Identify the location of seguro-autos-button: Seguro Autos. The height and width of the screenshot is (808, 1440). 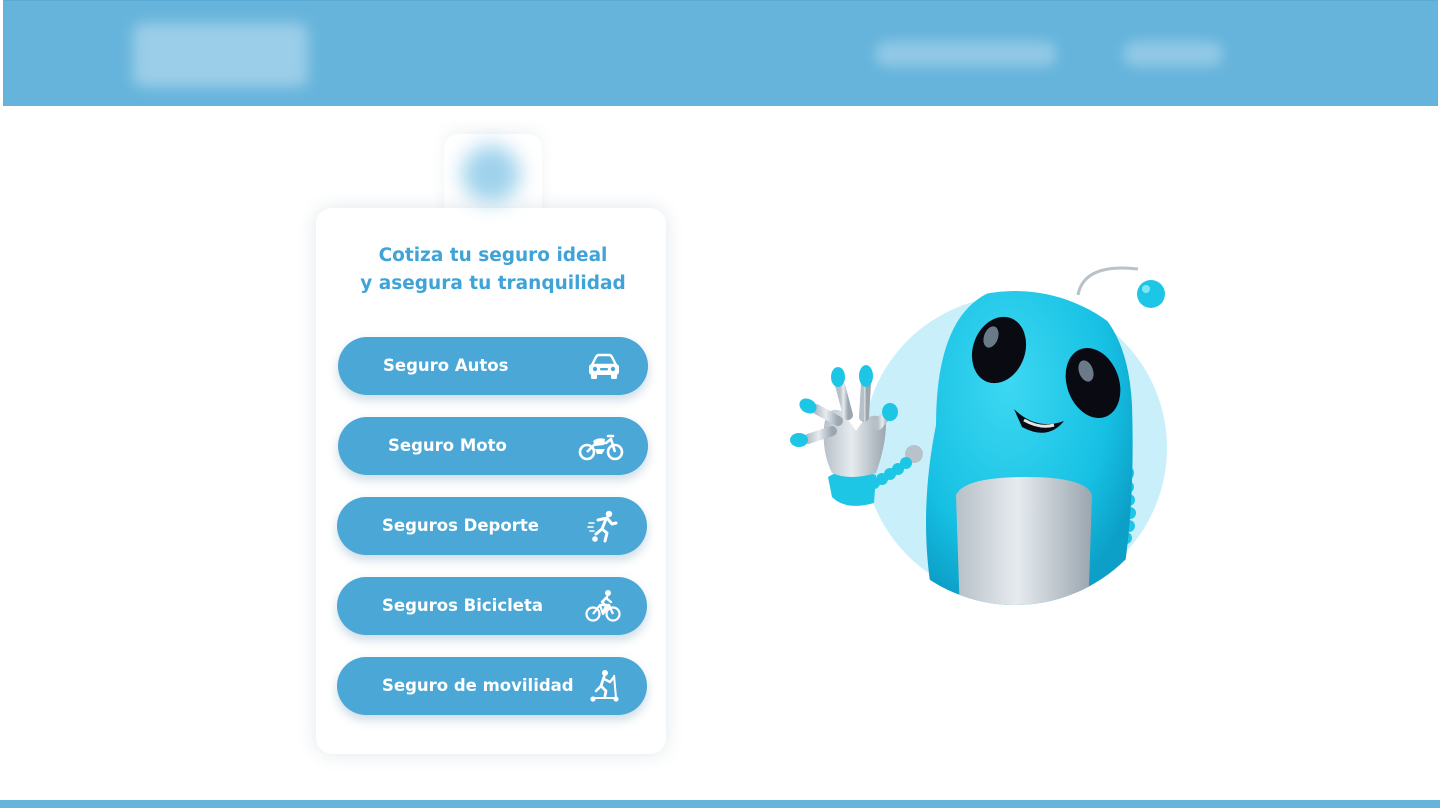
(493, 366).